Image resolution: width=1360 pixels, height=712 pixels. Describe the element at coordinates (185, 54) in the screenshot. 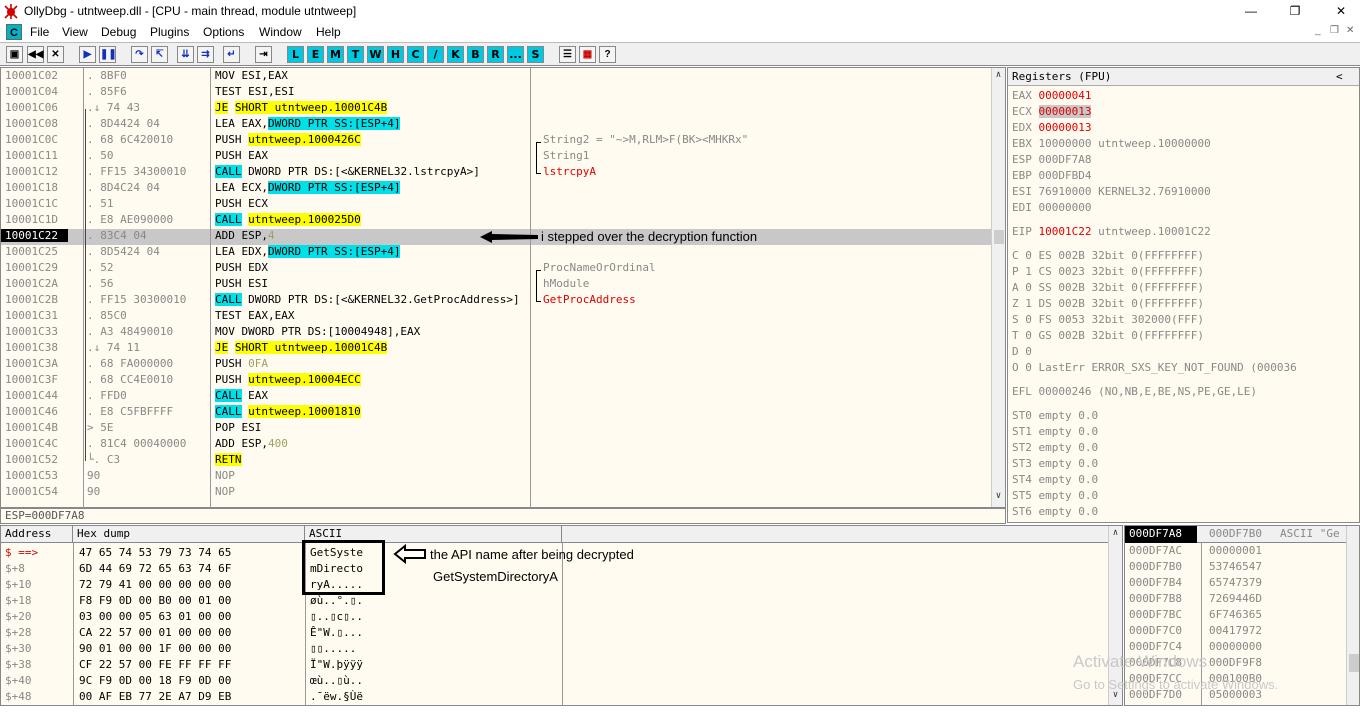

I see `trace-into-icon: ⇊` at that location.